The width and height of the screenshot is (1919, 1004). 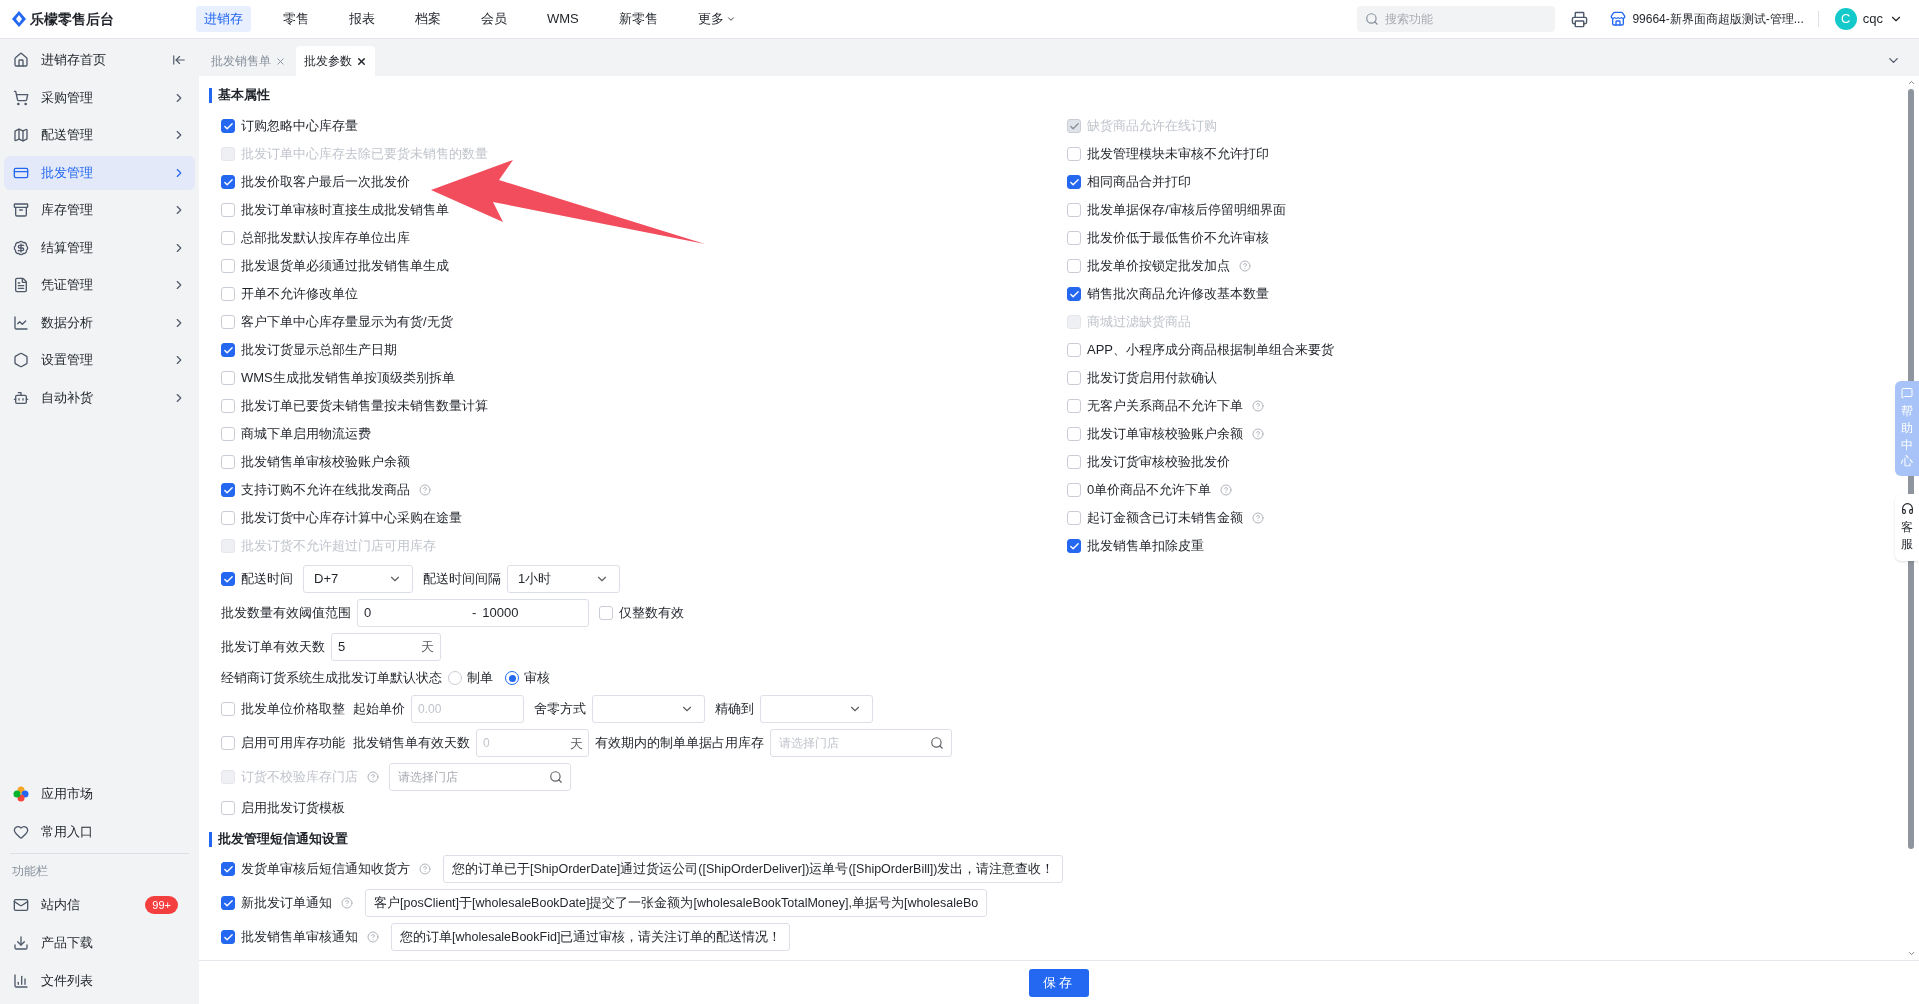 What do you see at coordinates (273, 647) in the screenshot?
I see `field-label: 批发订单有效天数` at bounding box center [273, 647].